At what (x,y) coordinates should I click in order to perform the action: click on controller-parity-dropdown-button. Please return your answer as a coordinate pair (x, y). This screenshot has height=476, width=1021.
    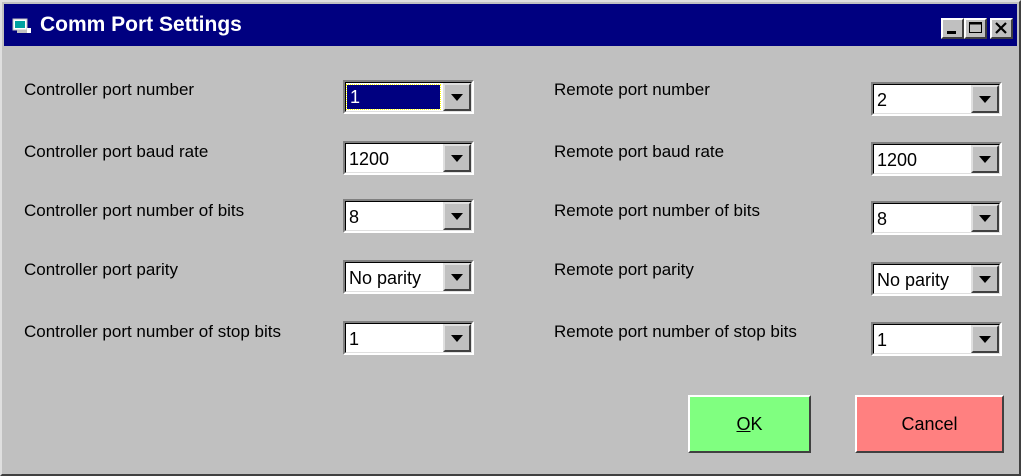
    Looking at the image, I should click on (457, 277).